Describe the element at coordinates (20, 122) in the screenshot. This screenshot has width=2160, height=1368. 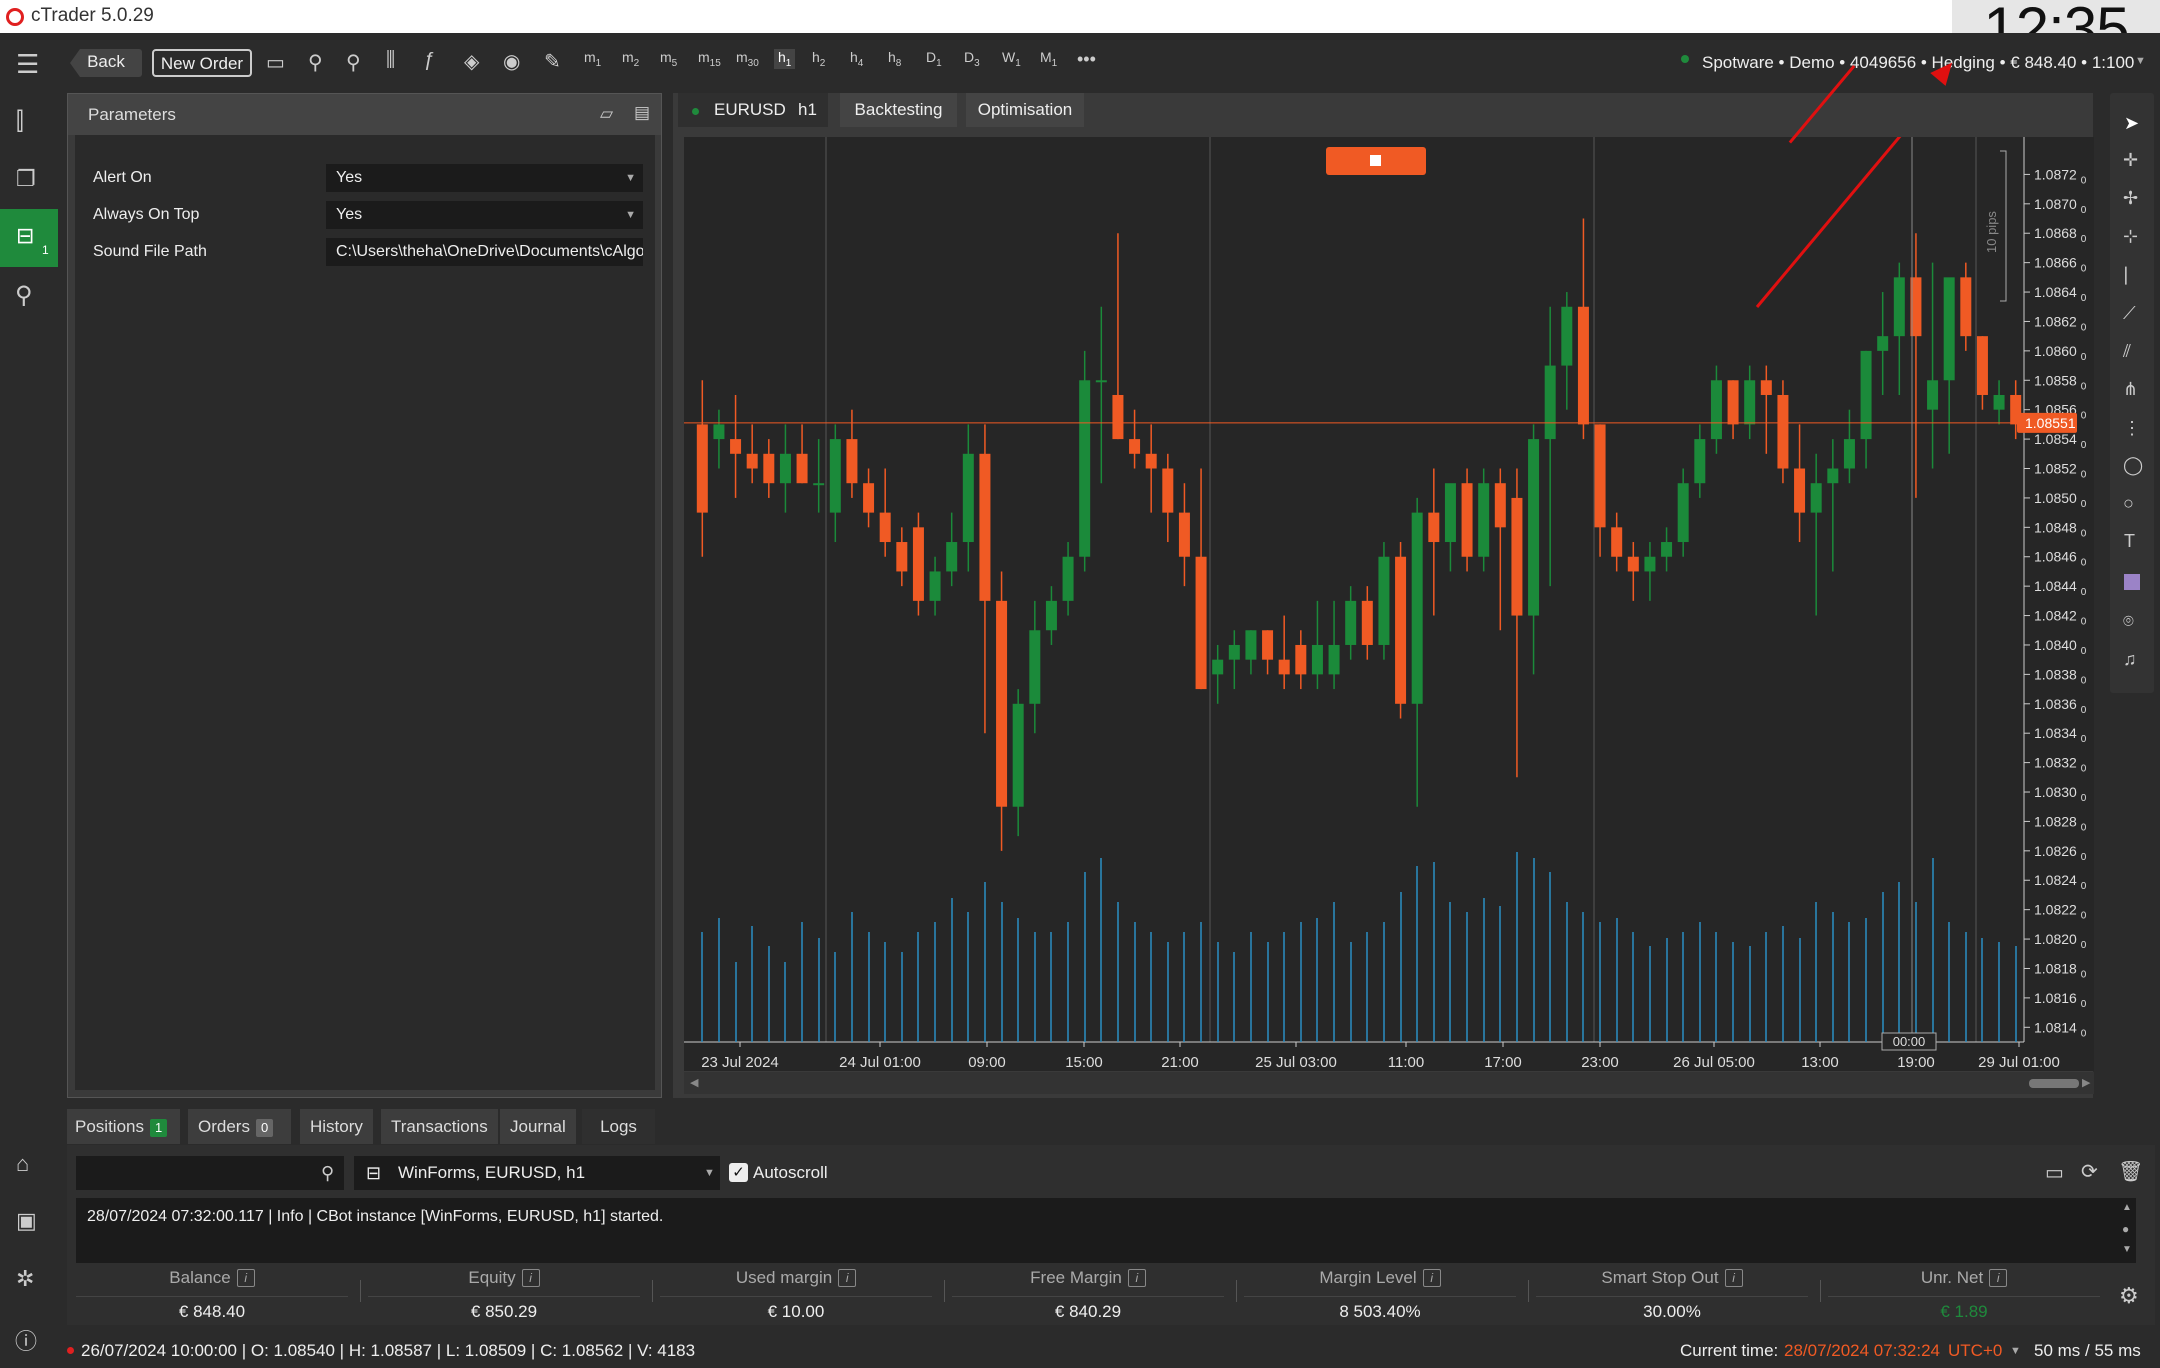
I see `trade-icon: ⫿` at that location.